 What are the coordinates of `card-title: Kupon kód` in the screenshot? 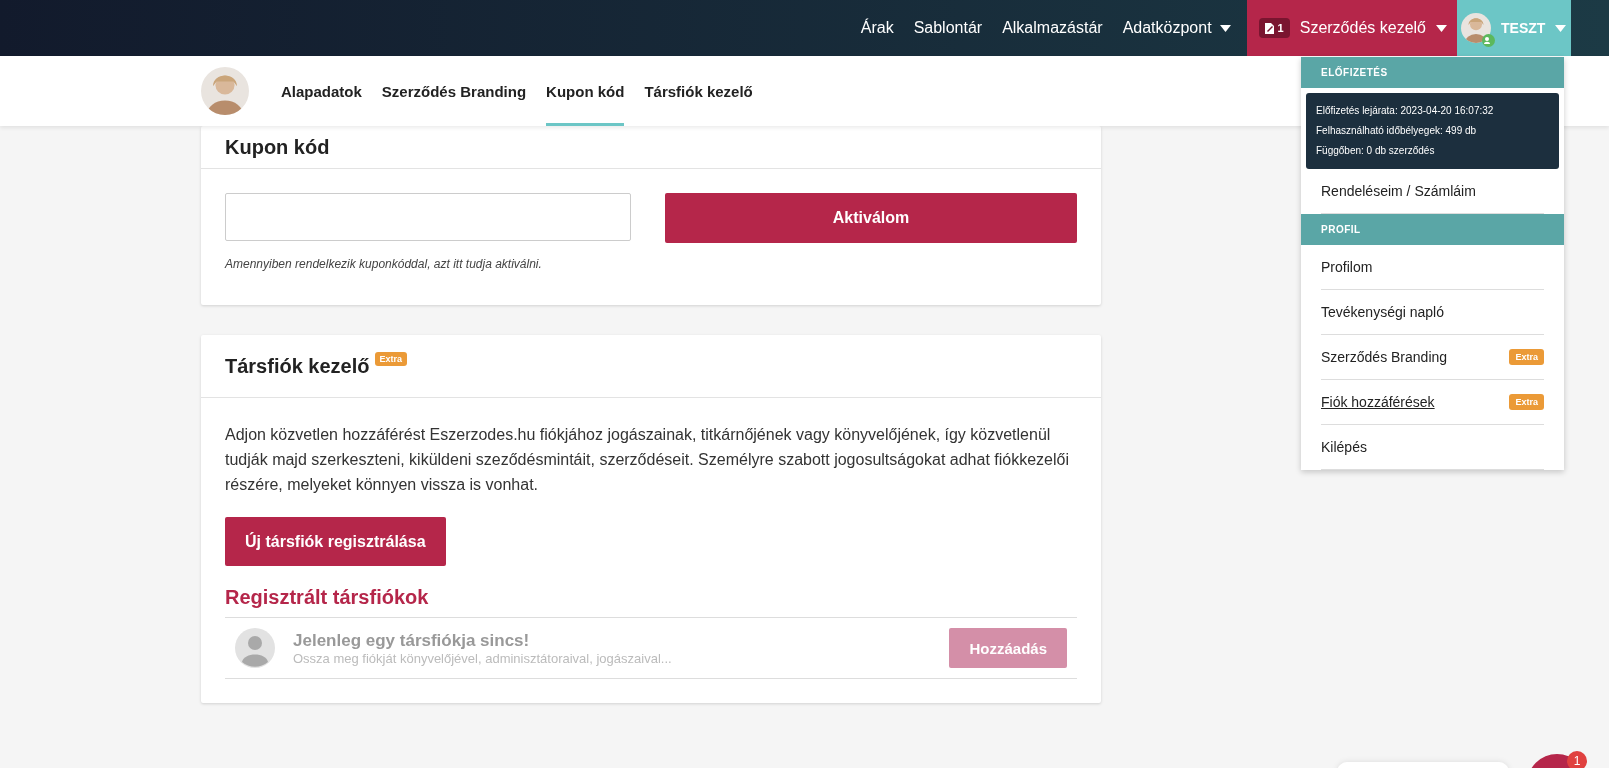 It's located at (277, 147).